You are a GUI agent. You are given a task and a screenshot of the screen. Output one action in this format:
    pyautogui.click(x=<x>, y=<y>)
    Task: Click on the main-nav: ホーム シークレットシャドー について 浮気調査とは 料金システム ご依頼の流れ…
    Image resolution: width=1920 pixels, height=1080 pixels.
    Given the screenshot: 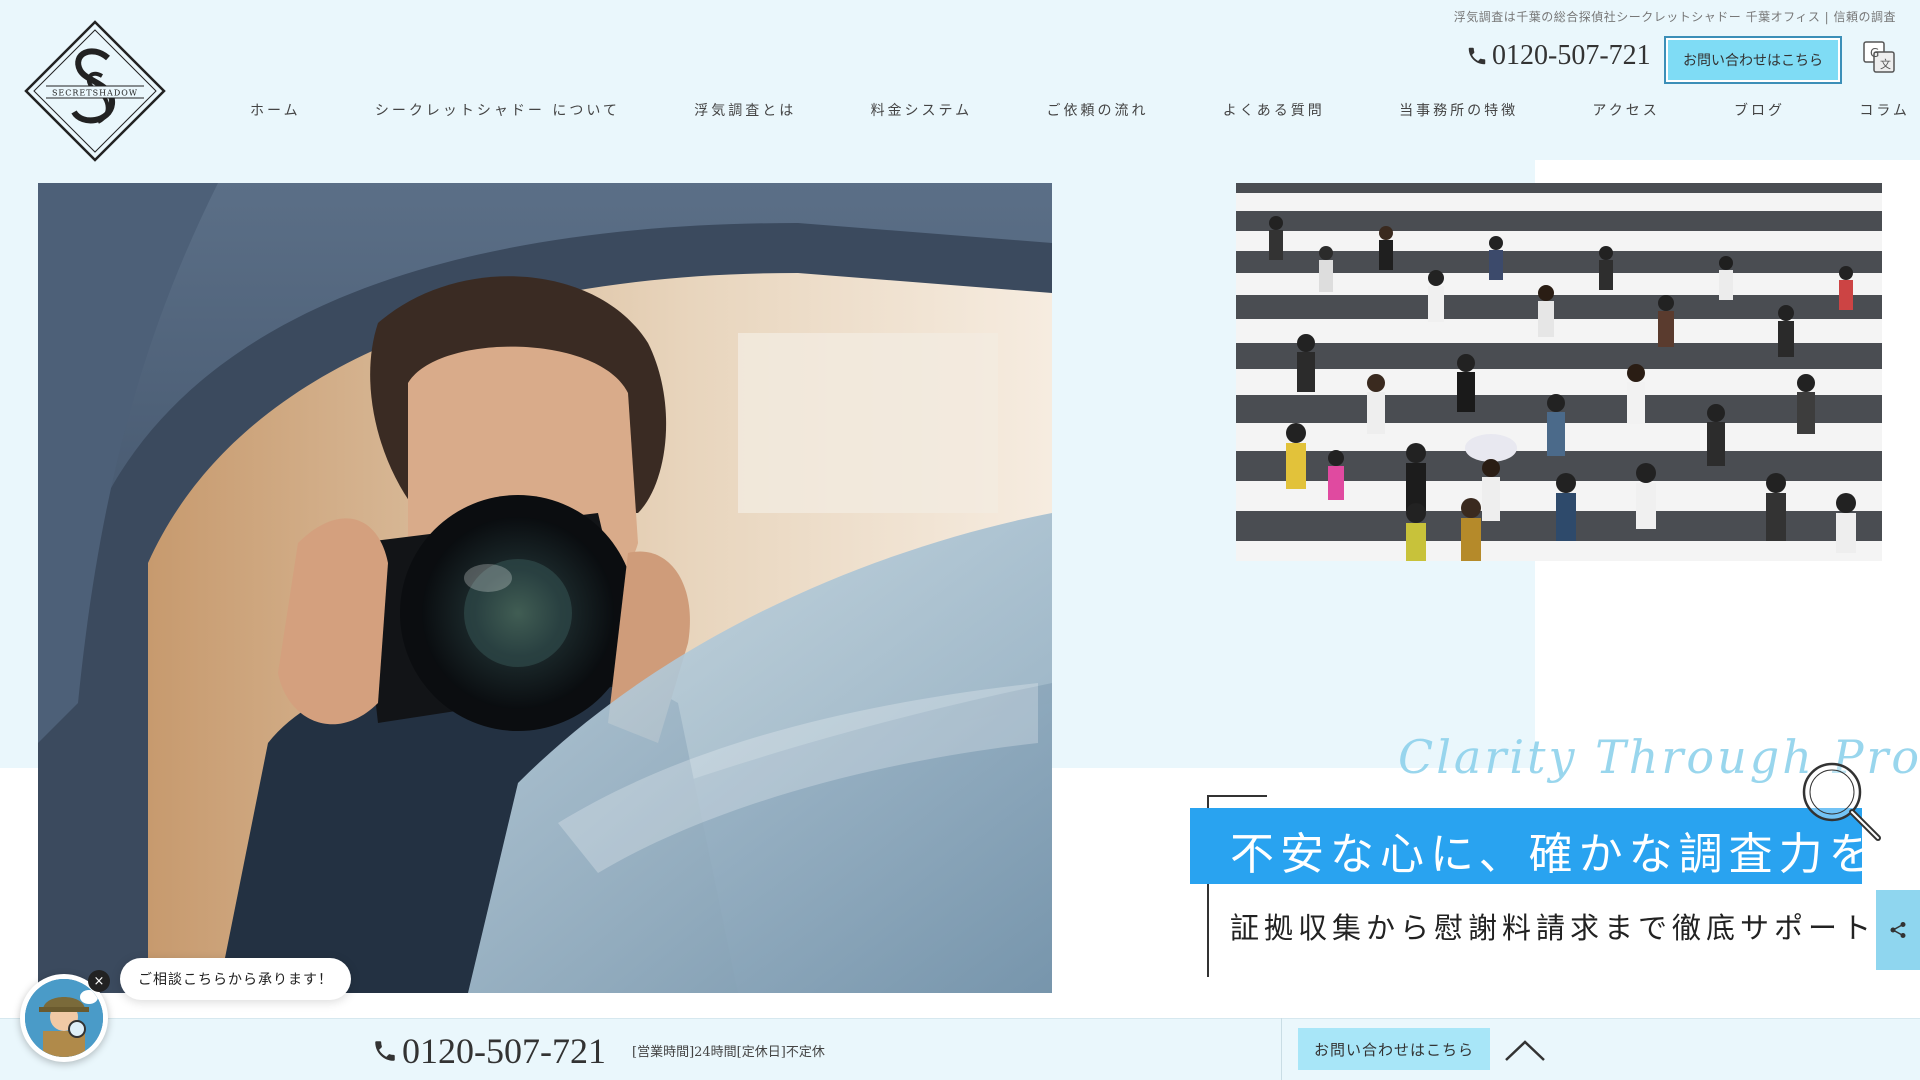 What is the action you would take?
    pyautogui.click(x=1080, y=110)
    